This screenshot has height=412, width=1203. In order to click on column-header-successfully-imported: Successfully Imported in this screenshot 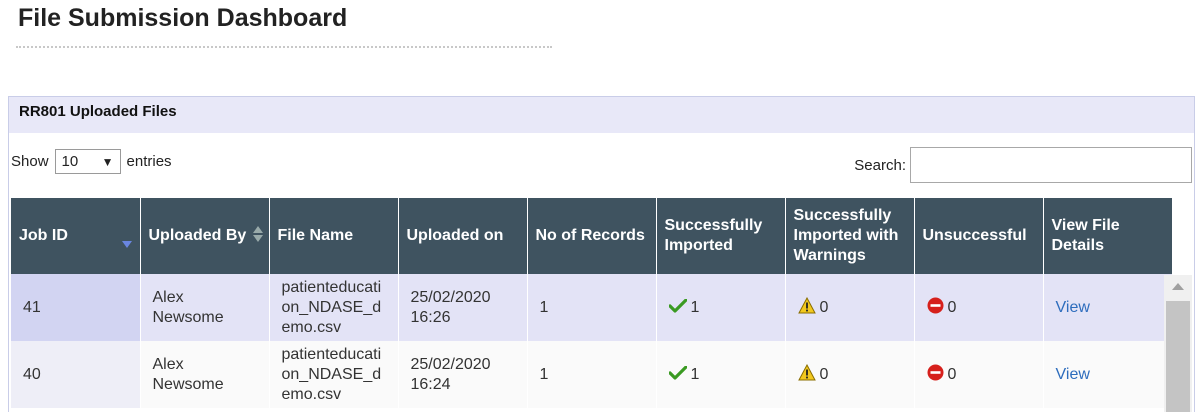, I will do `click(721, 236)`.